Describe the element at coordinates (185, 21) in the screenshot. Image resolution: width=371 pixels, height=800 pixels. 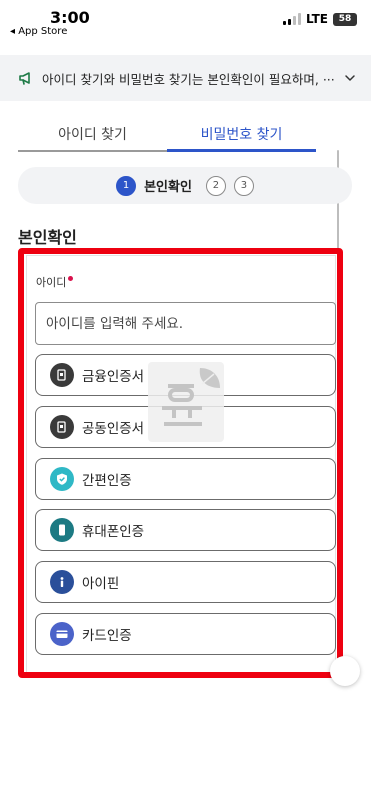
I see `status-bar: 3:00 ◂ App Store LTE 58` at that location.